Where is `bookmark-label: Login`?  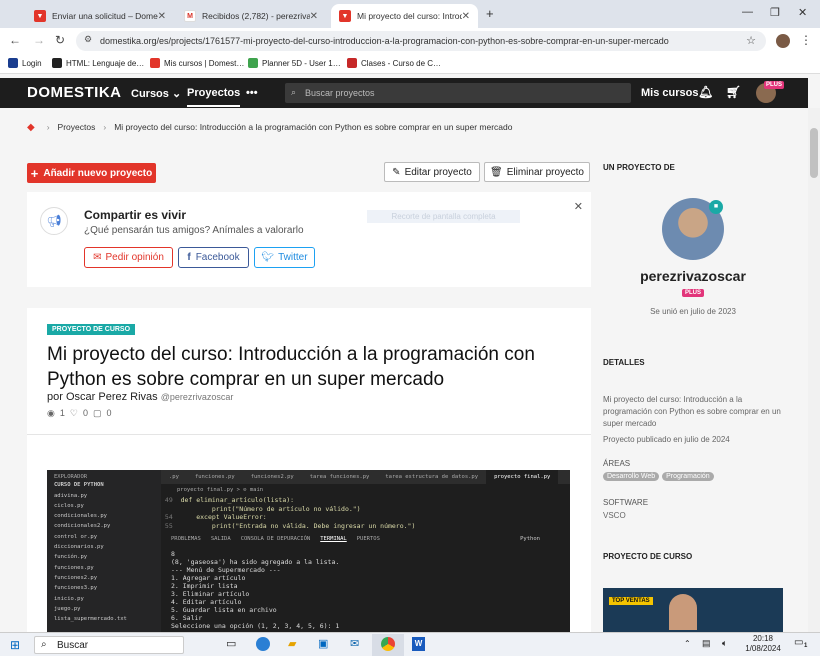
bookmark-label: Login is located at coordinates (32, 63).